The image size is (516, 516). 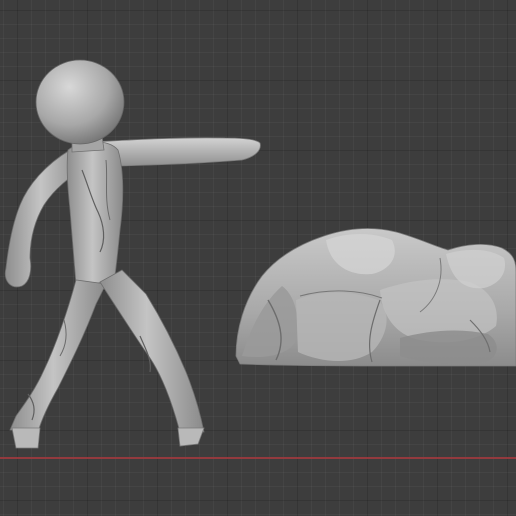 What do you see at coordinates (80, 102) in the screenshot?
I see `figure-head` at bounding box center [80, 102].